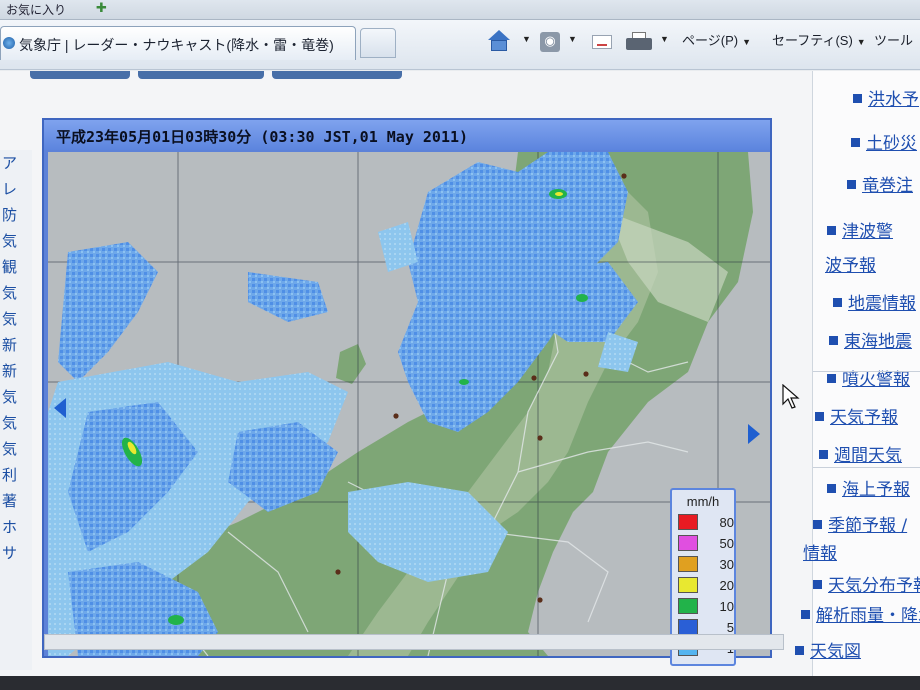 This screenshot has width=920, height=690. I want to click on monitor-bezel, so click(460, 683).